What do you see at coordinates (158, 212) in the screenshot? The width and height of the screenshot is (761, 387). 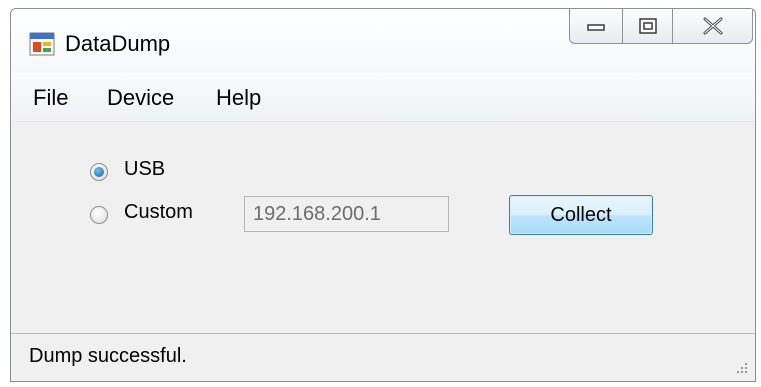 I see `custom-radio-label: Custom` at bounding box center [158, 212].